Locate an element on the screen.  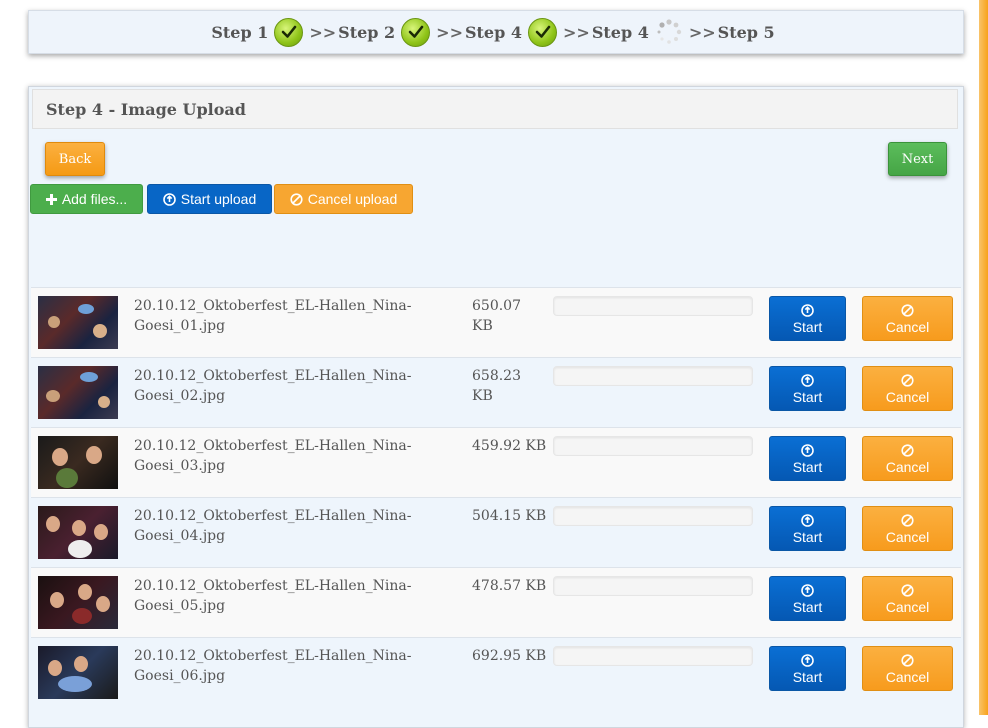
next-button: Next is located at coordinates (917, 159).